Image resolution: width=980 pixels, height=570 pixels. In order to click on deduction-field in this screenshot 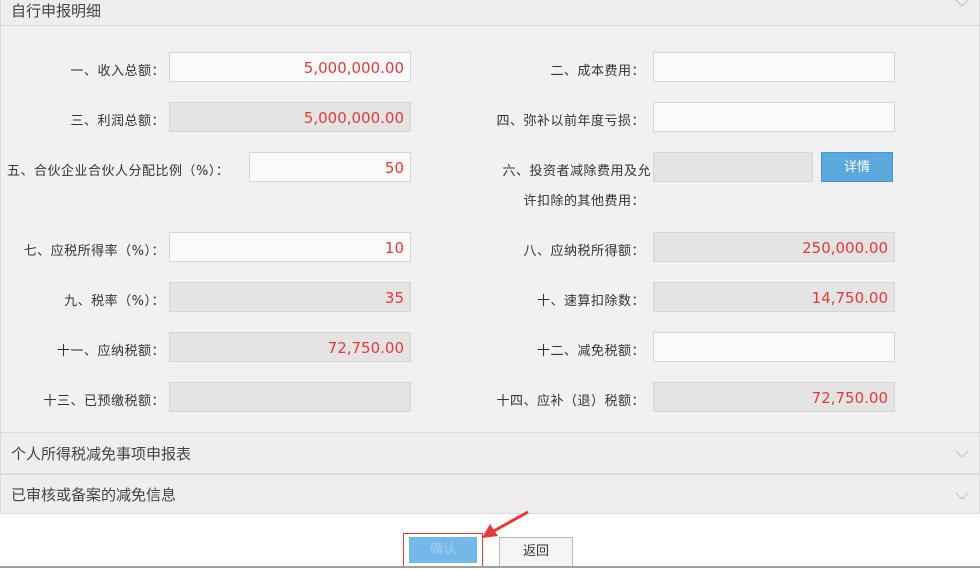, I will do `click(733, 167)`.